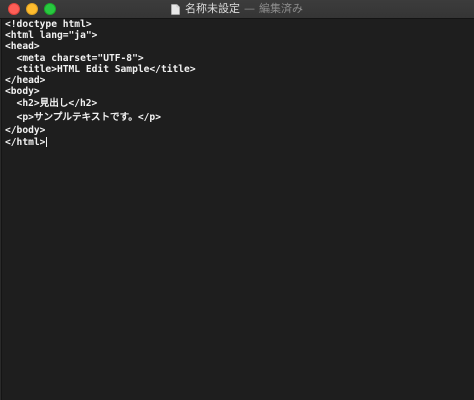  Describe the element at coordinates (25, 142) in the screenshot. I see `code-line-text: </html>` at that location.